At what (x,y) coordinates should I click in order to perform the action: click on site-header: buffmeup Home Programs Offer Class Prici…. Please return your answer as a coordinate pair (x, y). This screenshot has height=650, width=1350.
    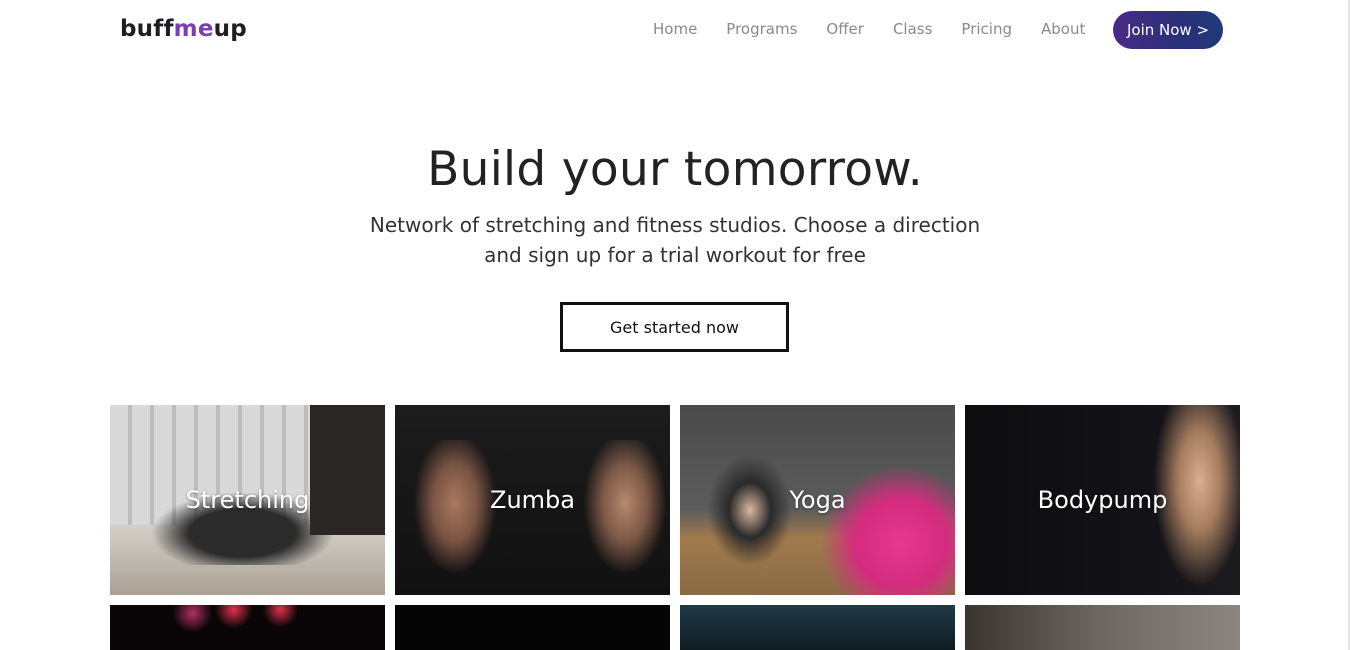
    Looking at the image, I should click on (675, 30).